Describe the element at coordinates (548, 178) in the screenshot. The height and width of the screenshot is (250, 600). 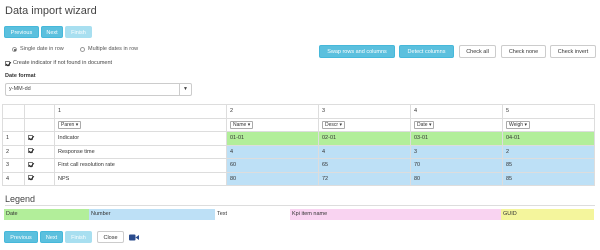
I see `table-cell: 85` at that location.